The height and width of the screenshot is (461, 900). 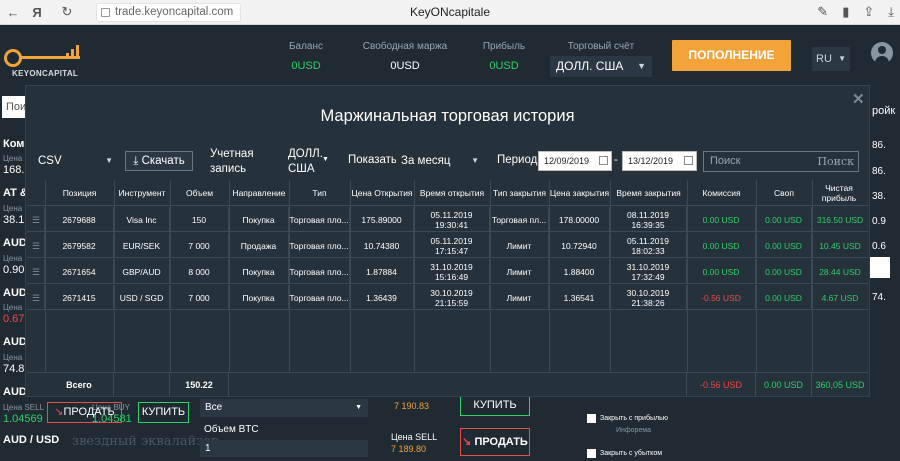 I want to click on period-label: Период, so click(x=517, y=160).